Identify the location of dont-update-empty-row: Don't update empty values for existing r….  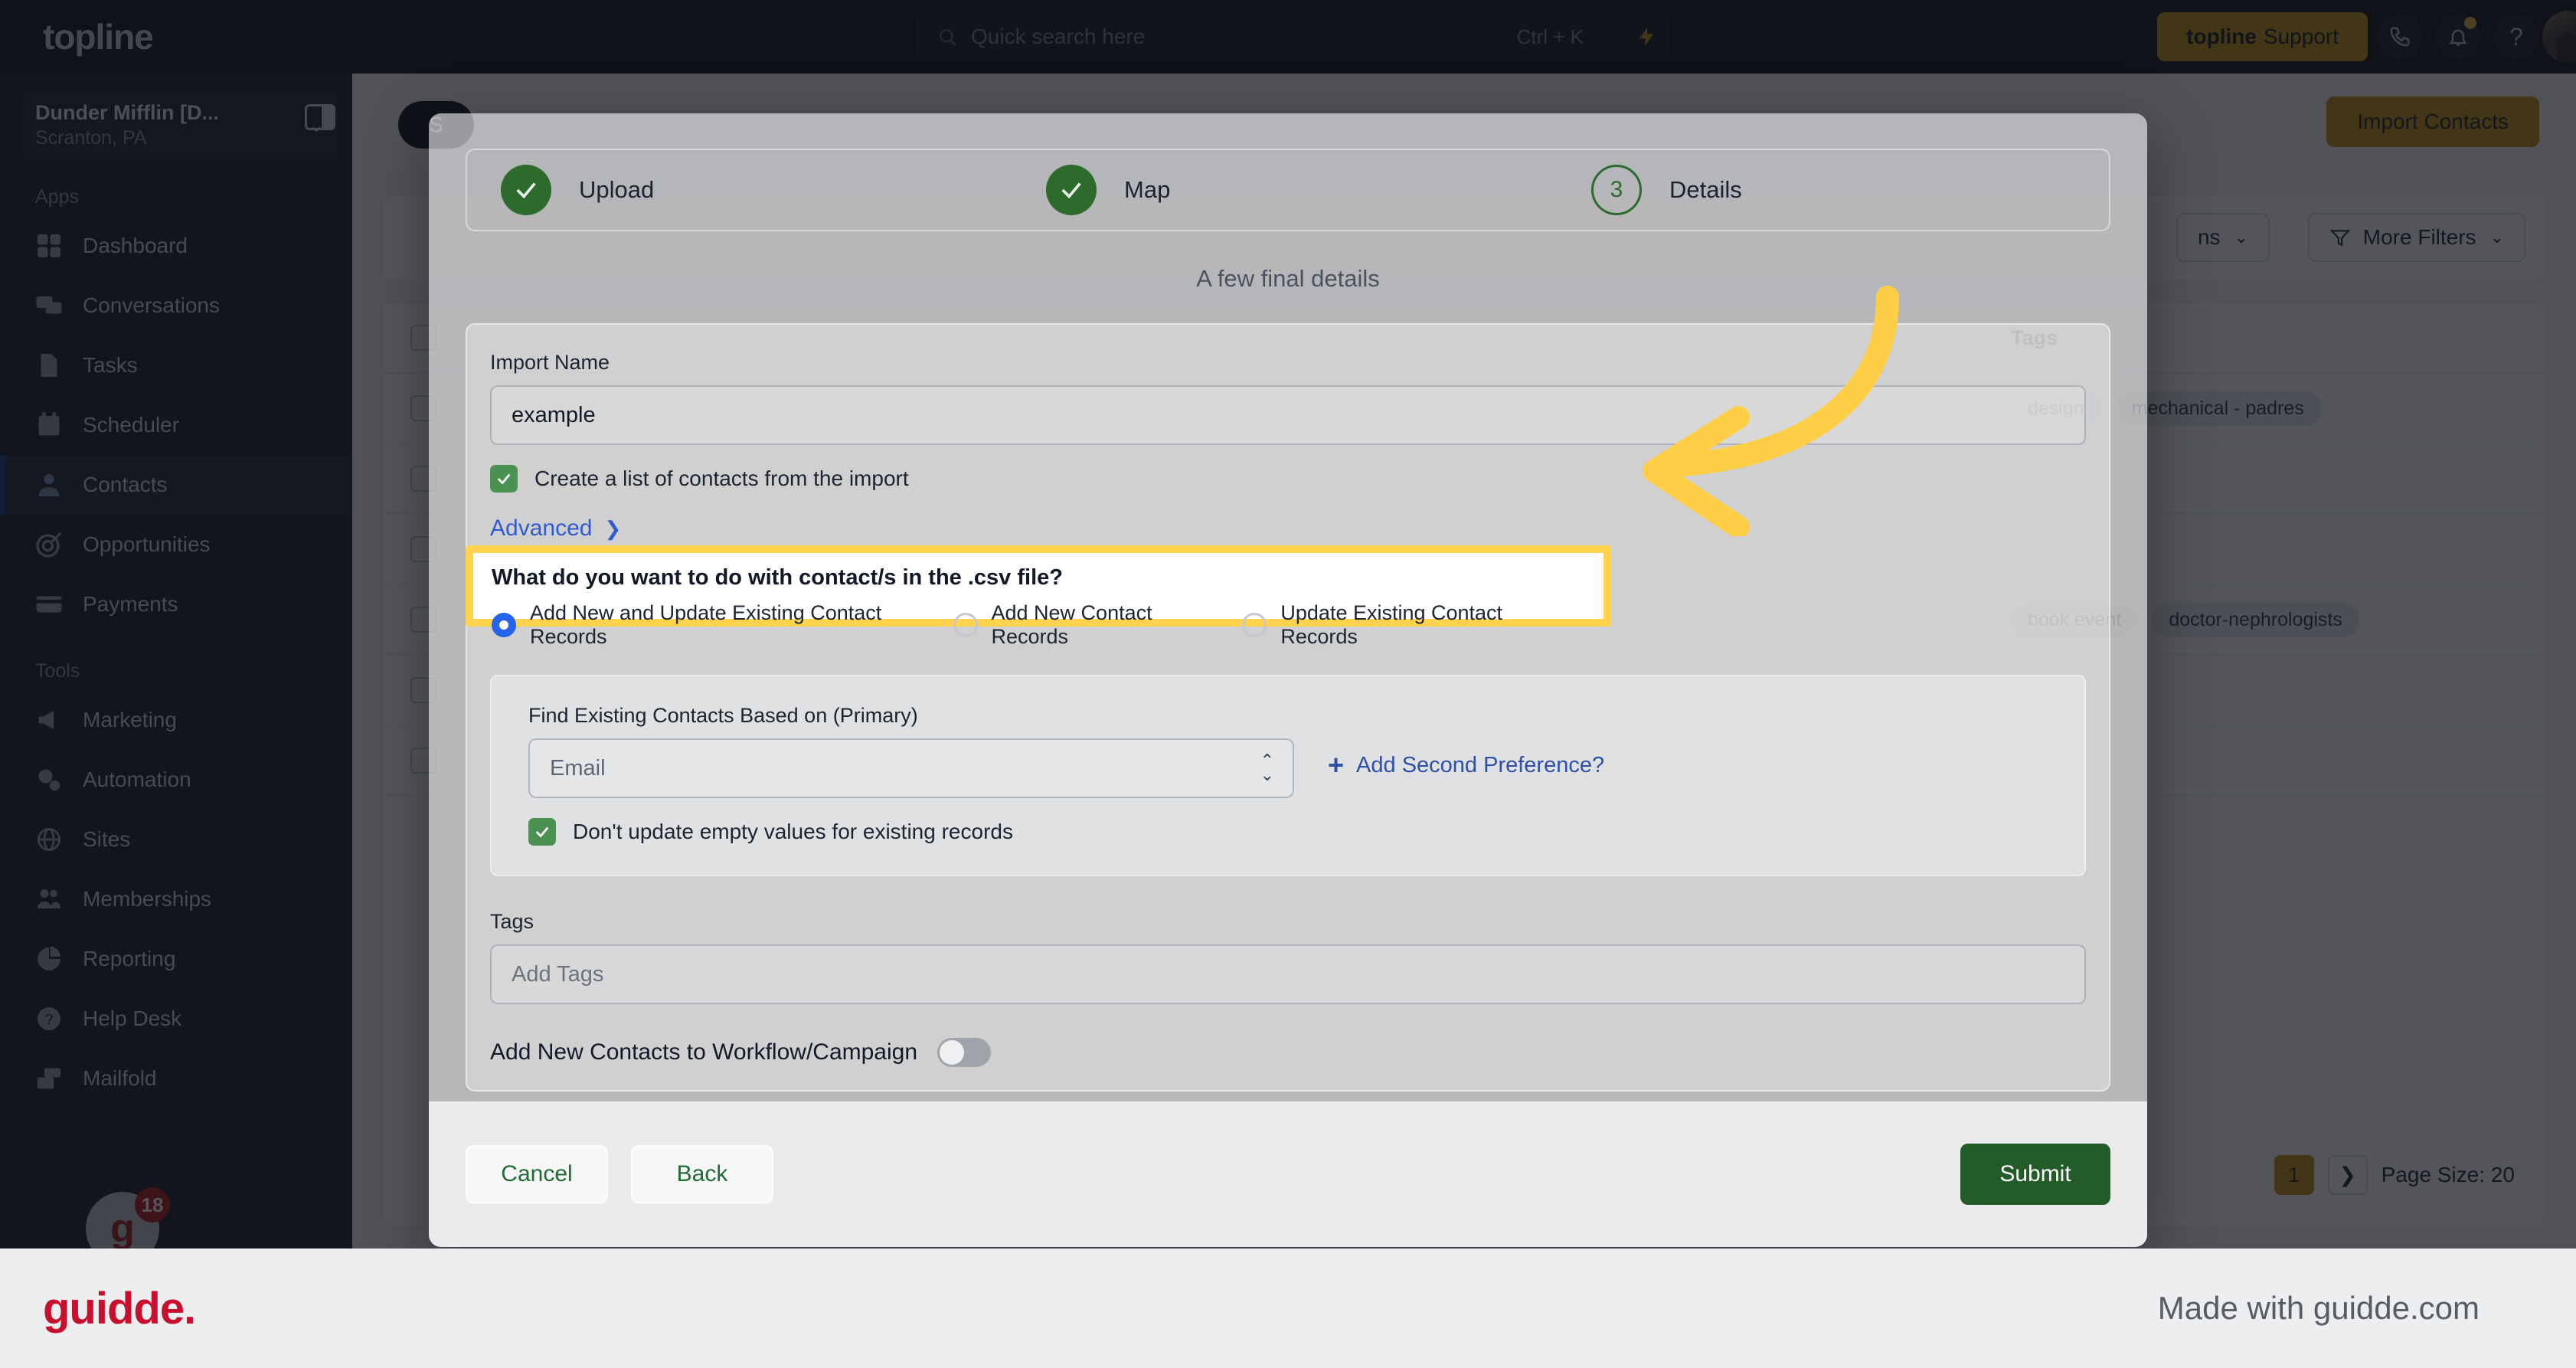
(1288, 832).